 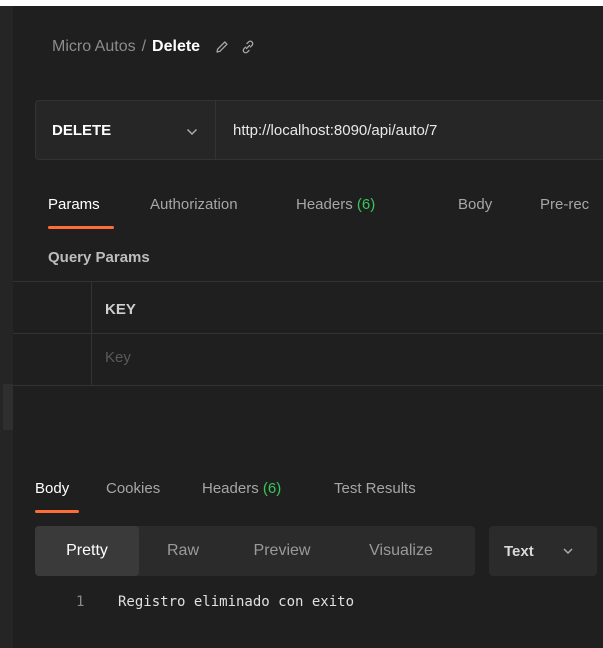 What do you see at coordinates (335, 130) in the screenshot?
I see `url-input: http://localhost:8090/api/auto/7` at bounding box center [335, 130].